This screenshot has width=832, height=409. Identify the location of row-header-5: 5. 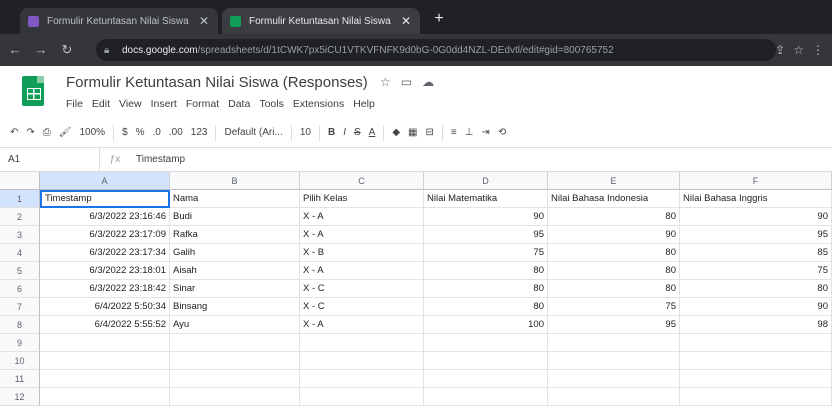
(20, 271).